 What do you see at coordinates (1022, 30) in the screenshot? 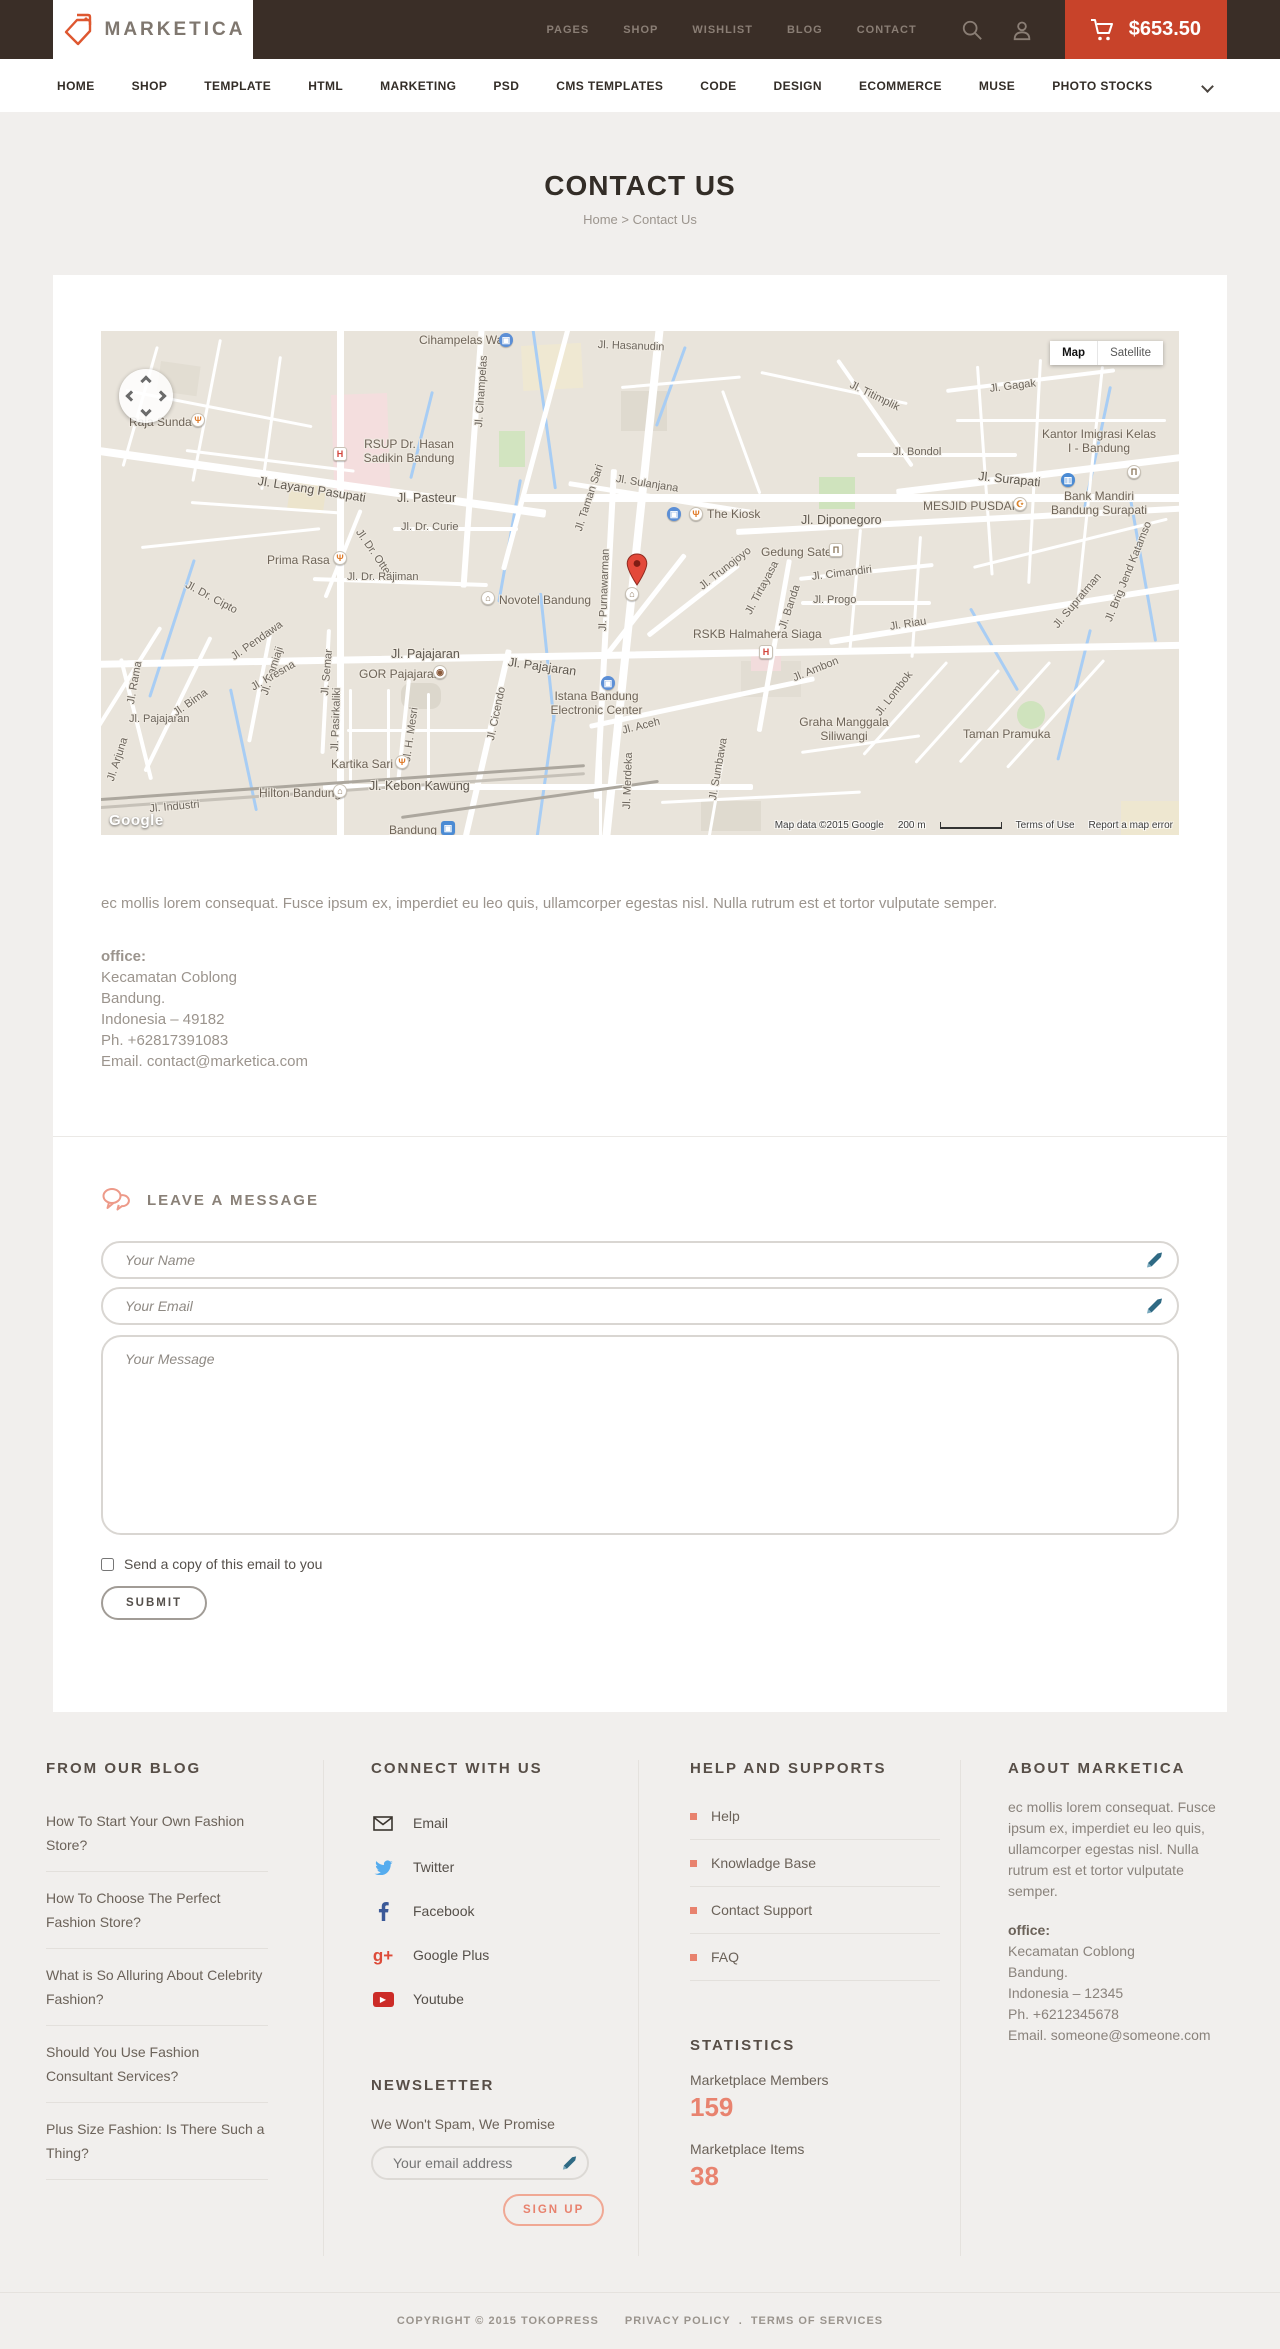
I see `user-icon` at bounding box center [1022, 30].